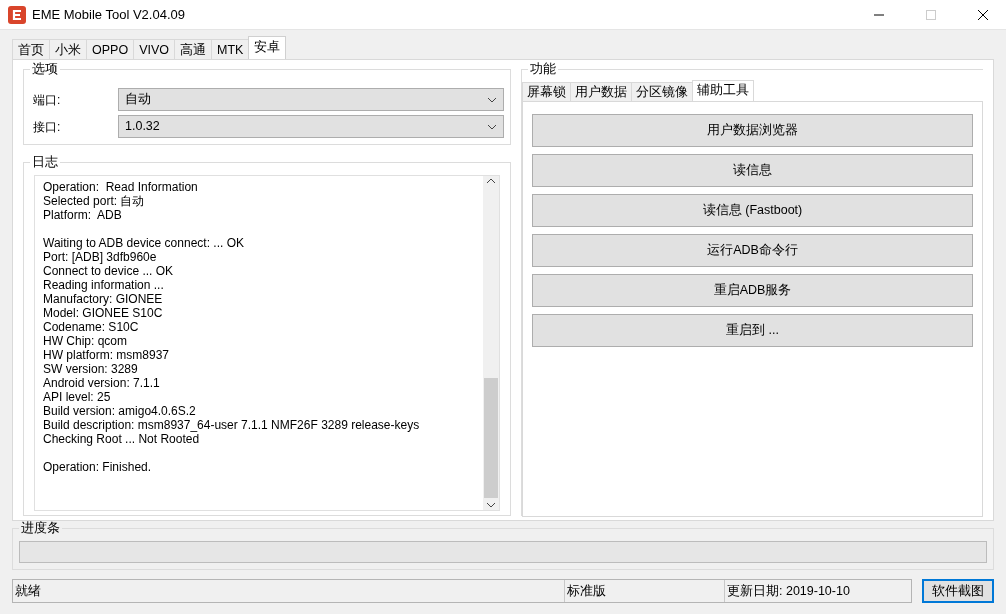 The image size is (1006, 614). What do you see at coordinates (311, 99) in the screenshot?
I see `dropdown-field: 自动` at bounding box center [311, 99].